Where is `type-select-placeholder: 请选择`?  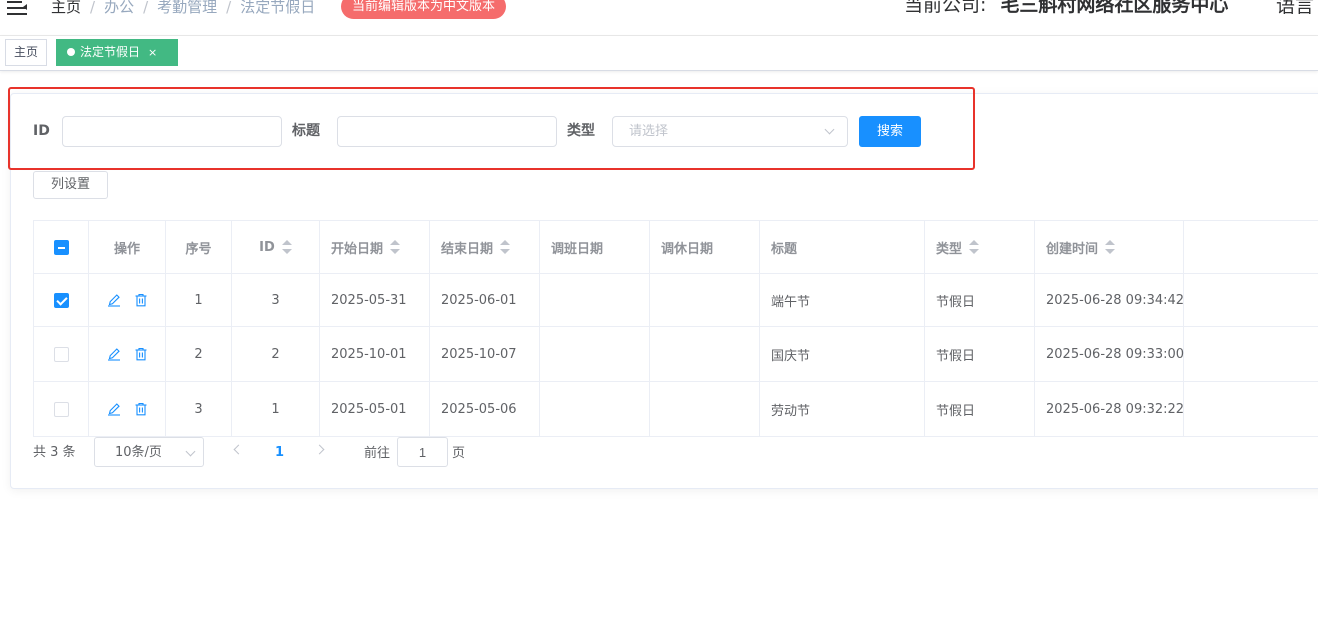
type-select-placeholder: 请选择 is located at coordinates (649, 131).